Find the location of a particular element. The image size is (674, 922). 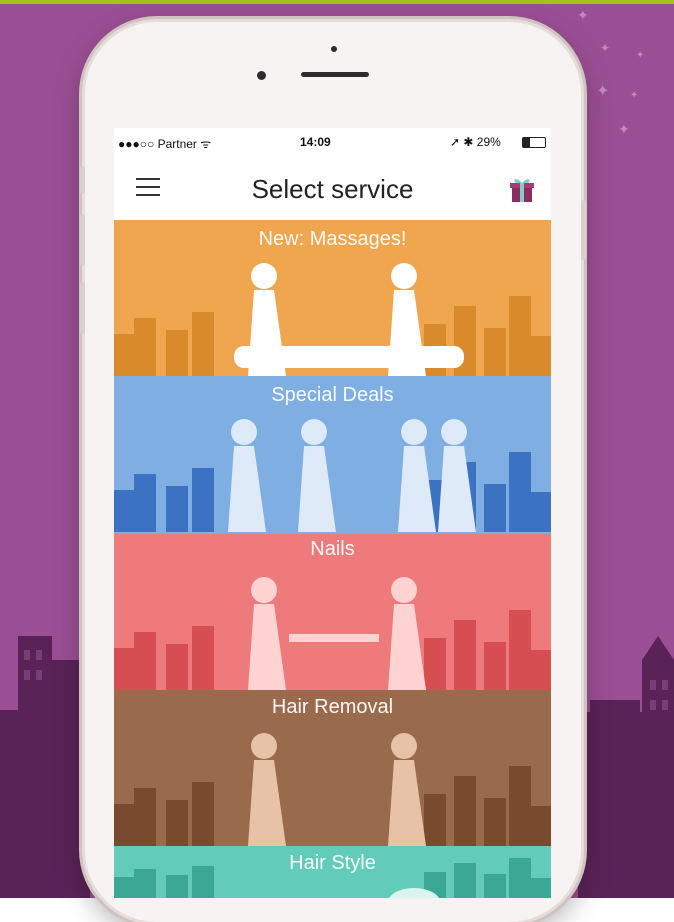

page-title: Select service is located at coordinates (332, 189).